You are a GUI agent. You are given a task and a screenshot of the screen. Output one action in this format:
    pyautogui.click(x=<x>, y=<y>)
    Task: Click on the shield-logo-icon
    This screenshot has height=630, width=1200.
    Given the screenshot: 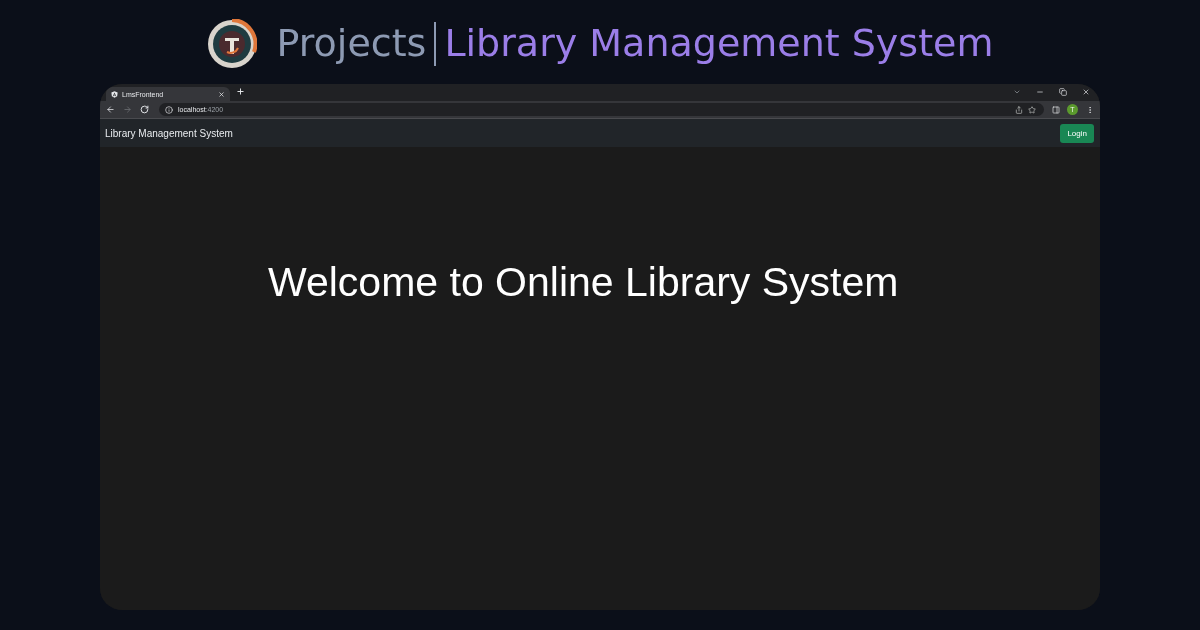 What is the action you would take?
    pyautogui.click(x=114, y=94)
    